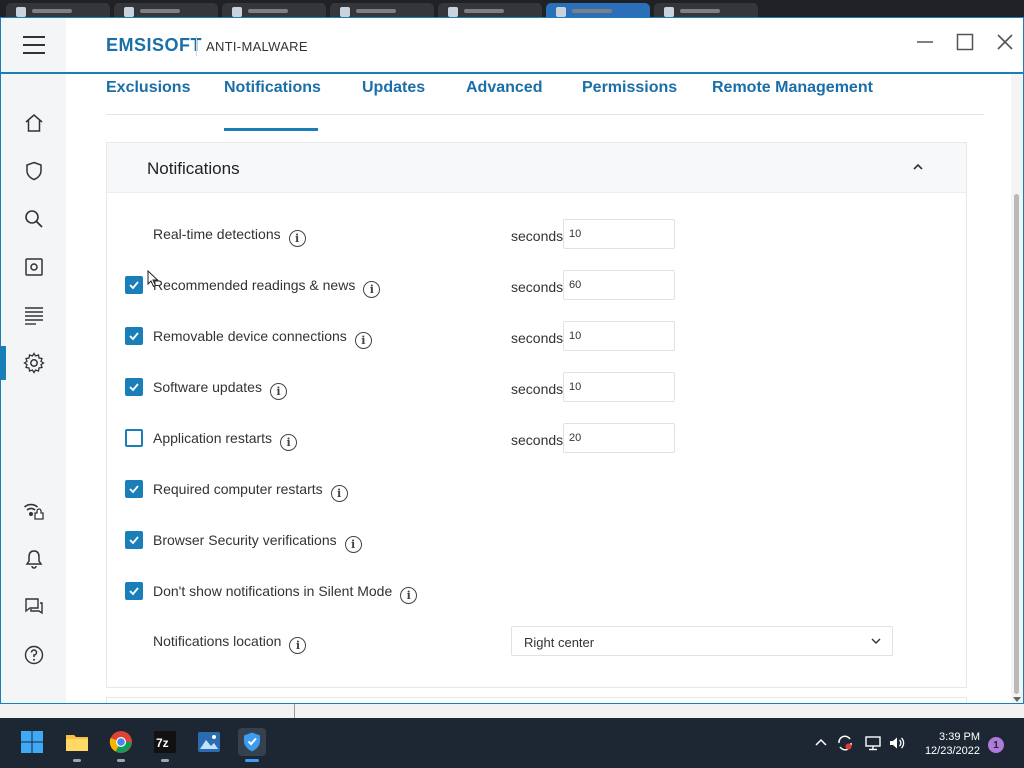 This screenshot has width=1024, height=768. I want to click on volume-icon, so click(897, 743).